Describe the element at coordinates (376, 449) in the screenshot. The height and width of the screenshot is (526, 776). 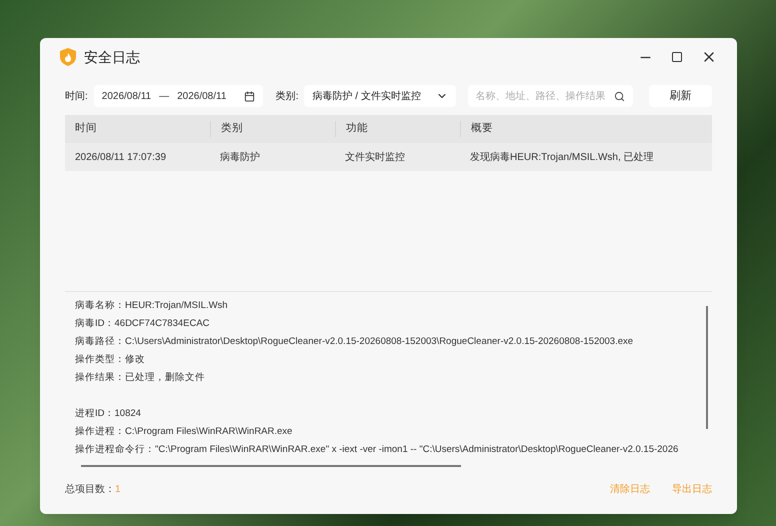
I see `detail-line: 操作进程命令行："C:\Program Files\WinRAR\WinRAR.exe" x -iext -ver -imon1 -- "C:\Users\Administrator\Desktop\RogueCleaner-v2.0.15-2026` at that location.